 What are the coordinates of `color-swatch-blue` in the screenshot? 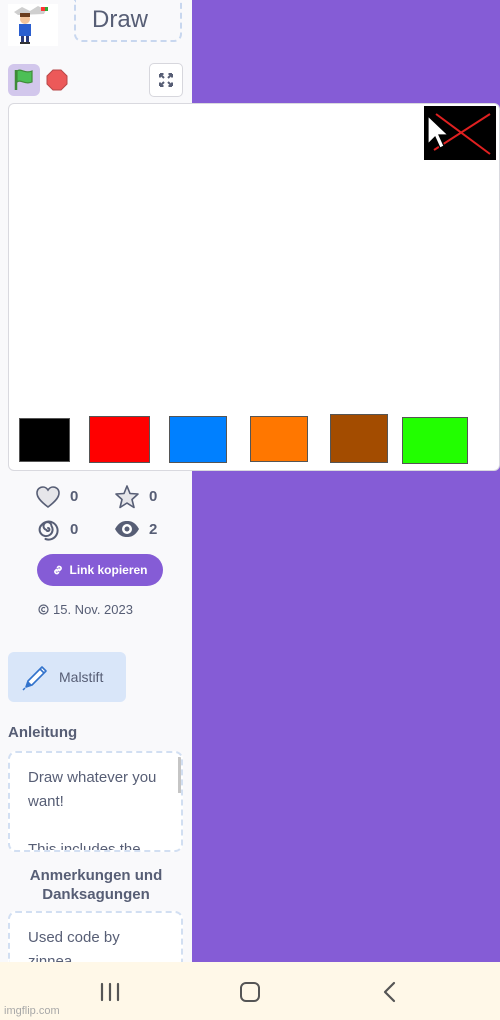 It's located at (198, 439).